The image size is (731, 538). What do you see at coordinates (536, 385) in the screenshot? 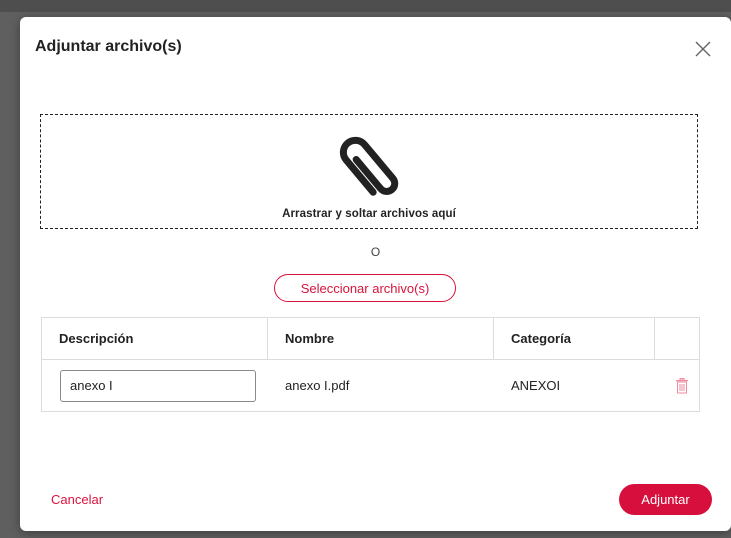
I see `category-cell: ANEXOI` at bounding box center [536, 385].